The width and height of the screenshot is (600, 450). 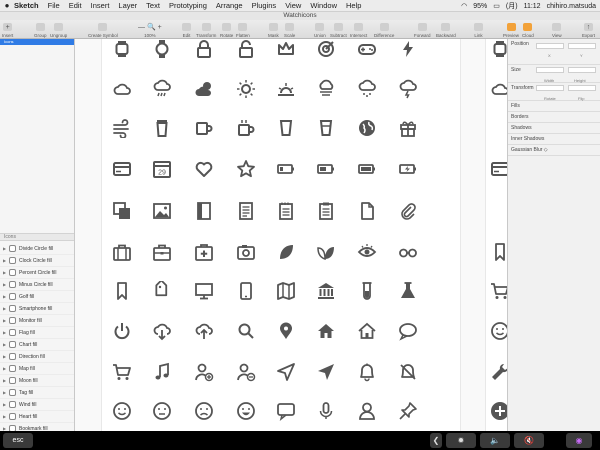 I want to click on toolbox-icon, so click(x=162, y=252).